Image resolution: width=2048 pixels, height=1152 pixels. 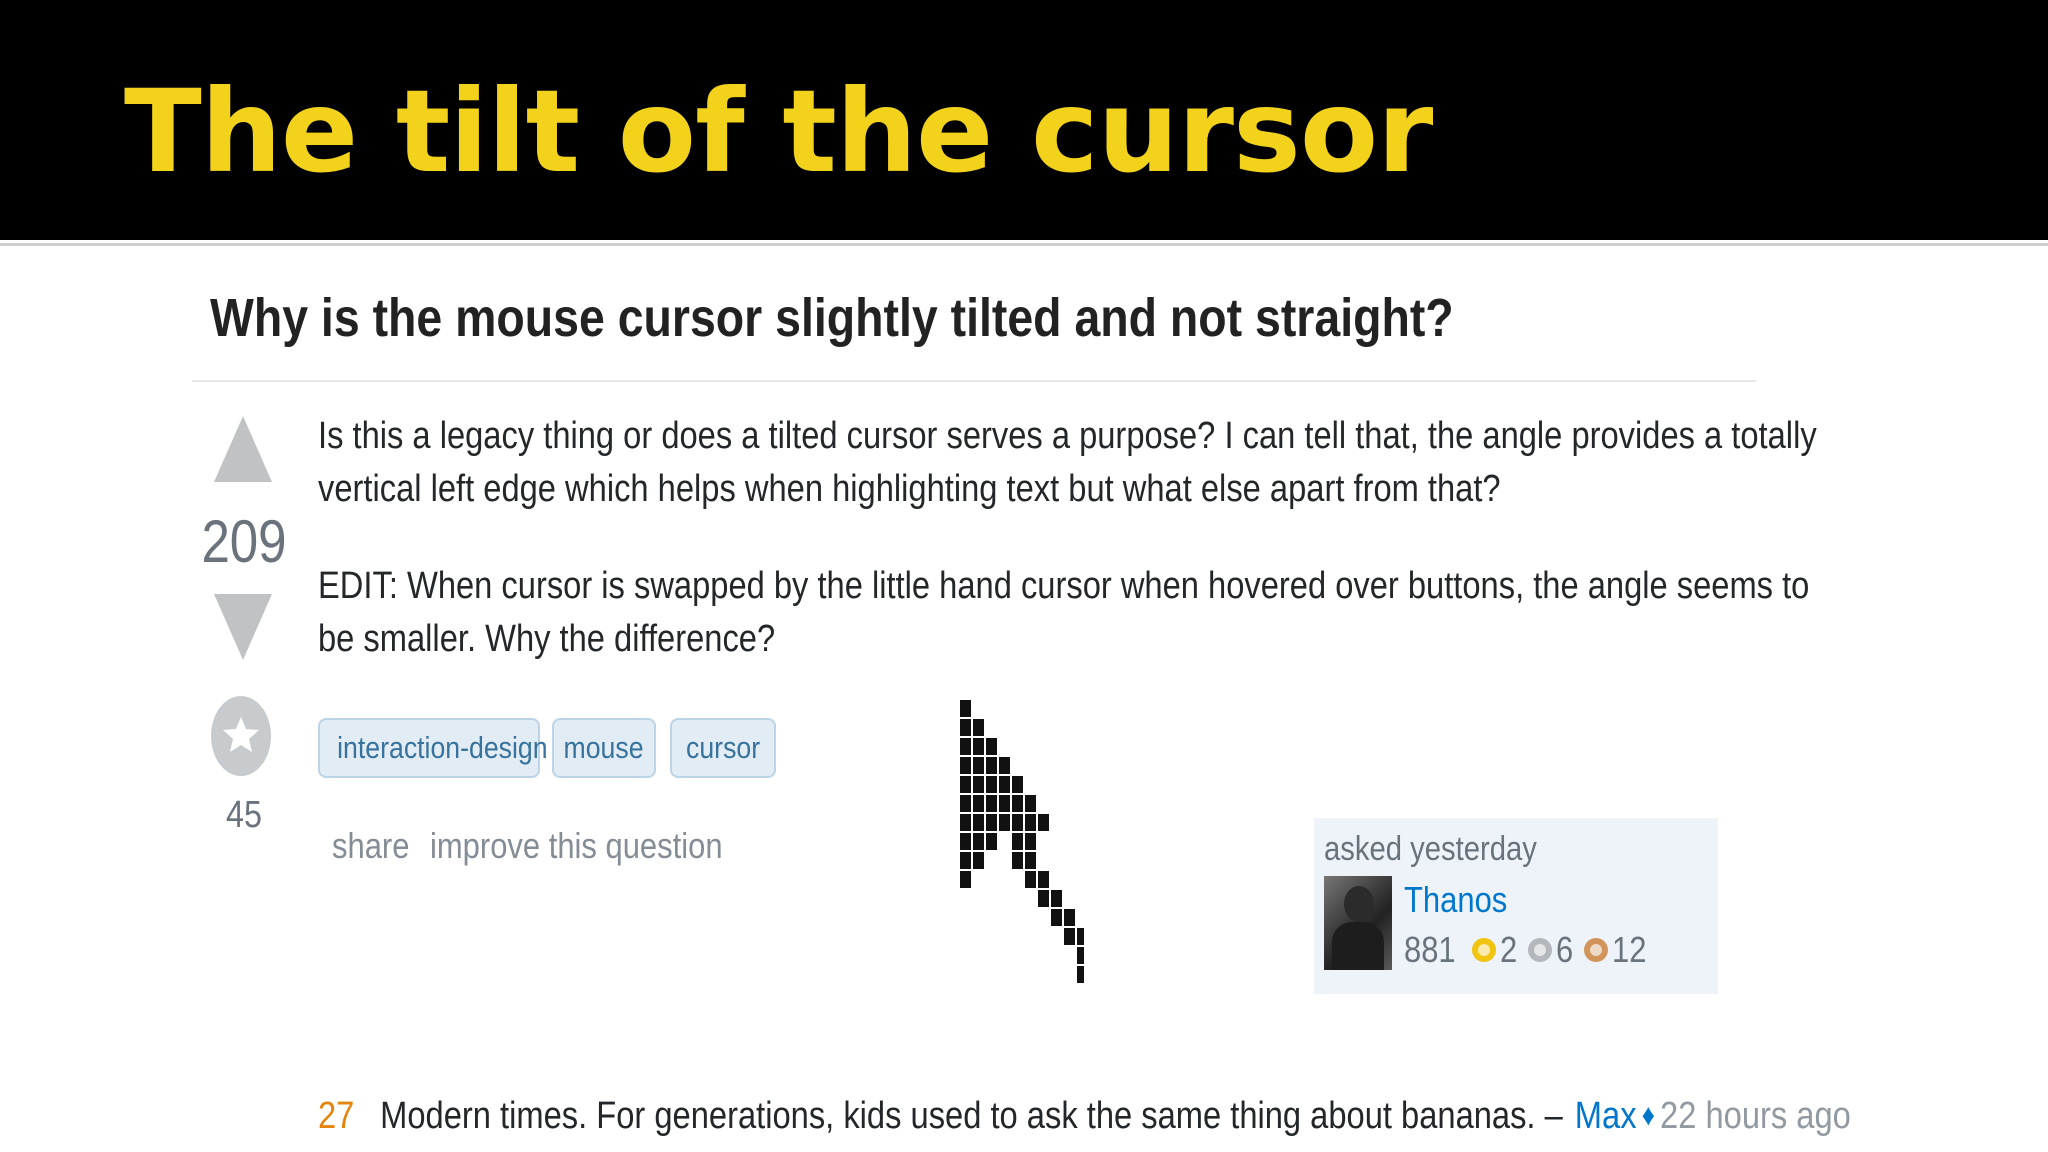 I want to click on avatar, so click(x=1358, y=923).